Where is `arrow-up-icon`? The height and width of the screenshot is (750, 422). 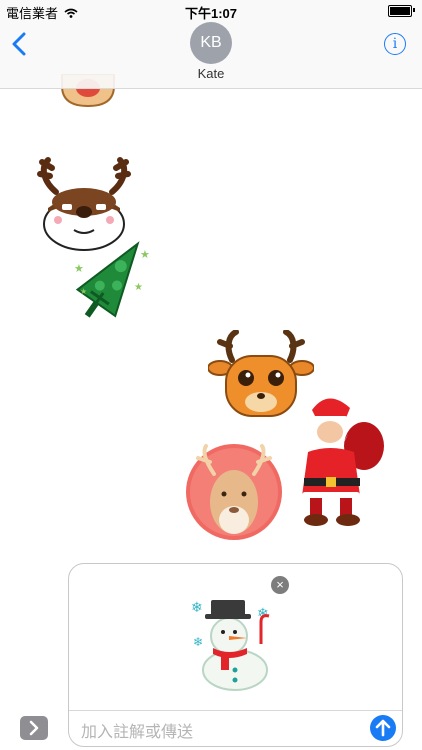
arrow-up-icon is located at coordinates (383, 728).